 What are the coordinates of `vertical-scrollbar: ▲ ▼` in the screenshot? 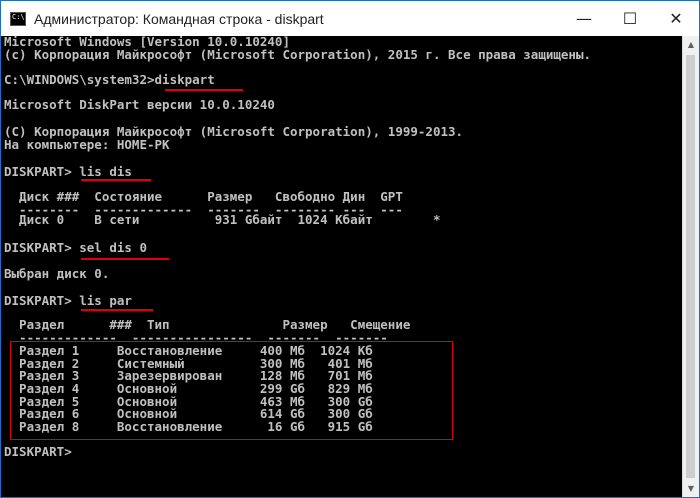 It's located at (690, 266).